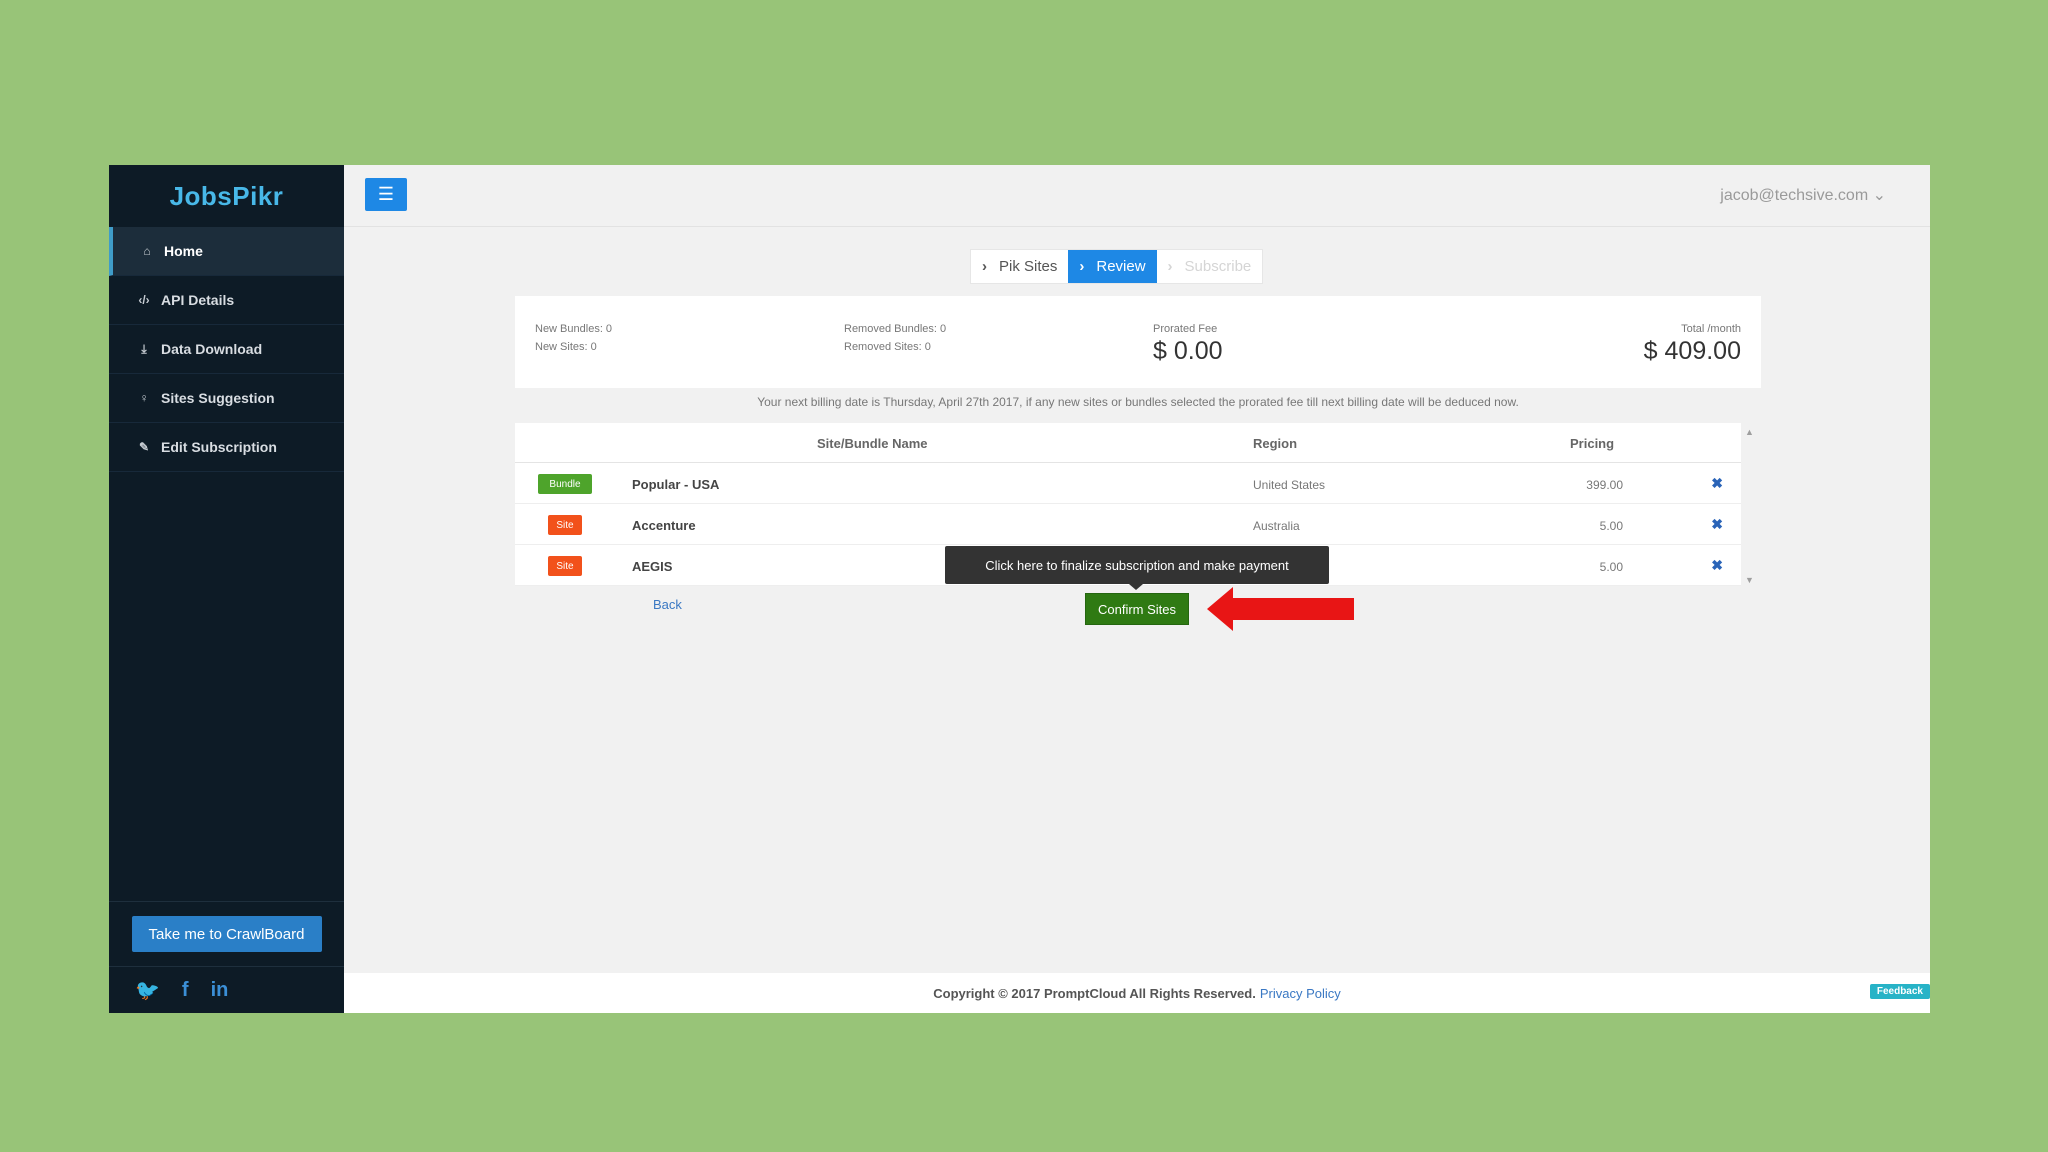  Describe the element at coordinates (872, 443) in the screenshot. I see `header-name: Site/Bundle Name` at that location.